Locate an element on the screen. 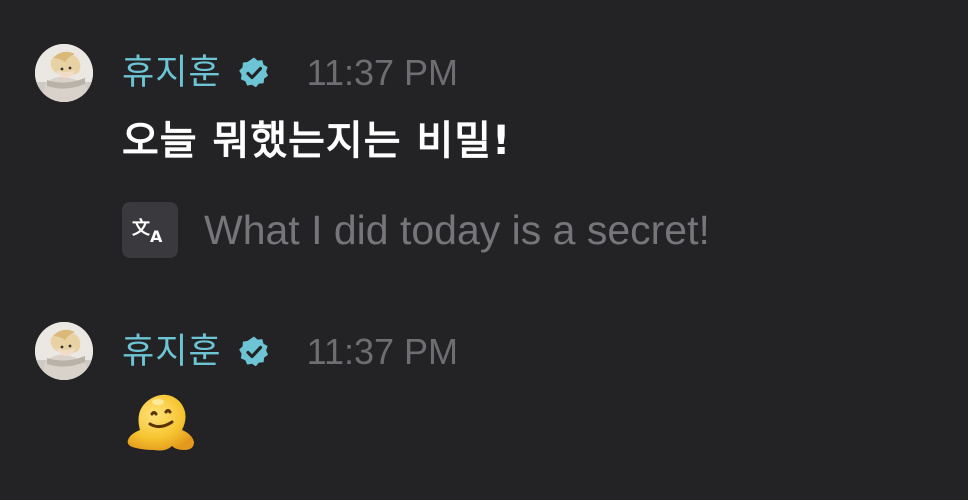 Image resolution: width=968 pixels, height=500 pixels. message-text: 오늘 뭐했는지는 비밀! is located at coordinates (317, 141).